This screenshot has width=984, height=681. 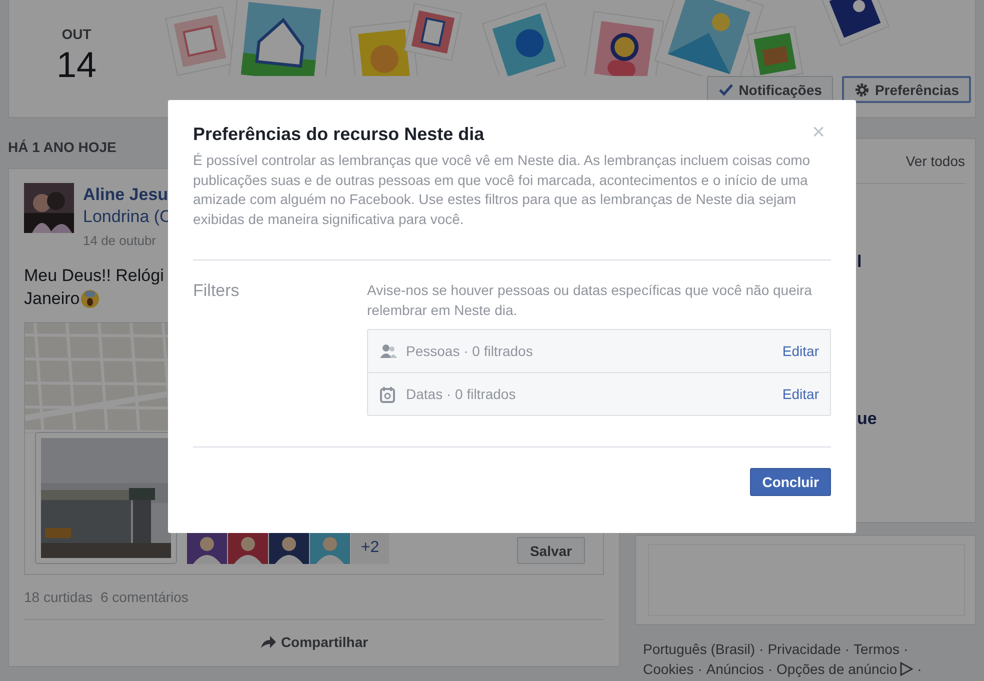 I want to click on filter-label: Pessoas · 0 filtrados, so click(x=469, y=351).